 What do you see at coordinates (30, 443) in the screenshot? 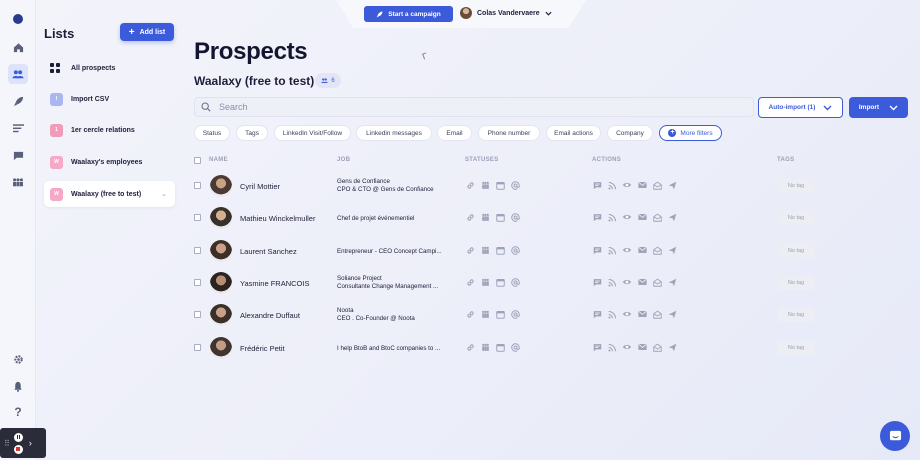
I see `chevron-right-icon: ›` at bounding box center [30, 443].